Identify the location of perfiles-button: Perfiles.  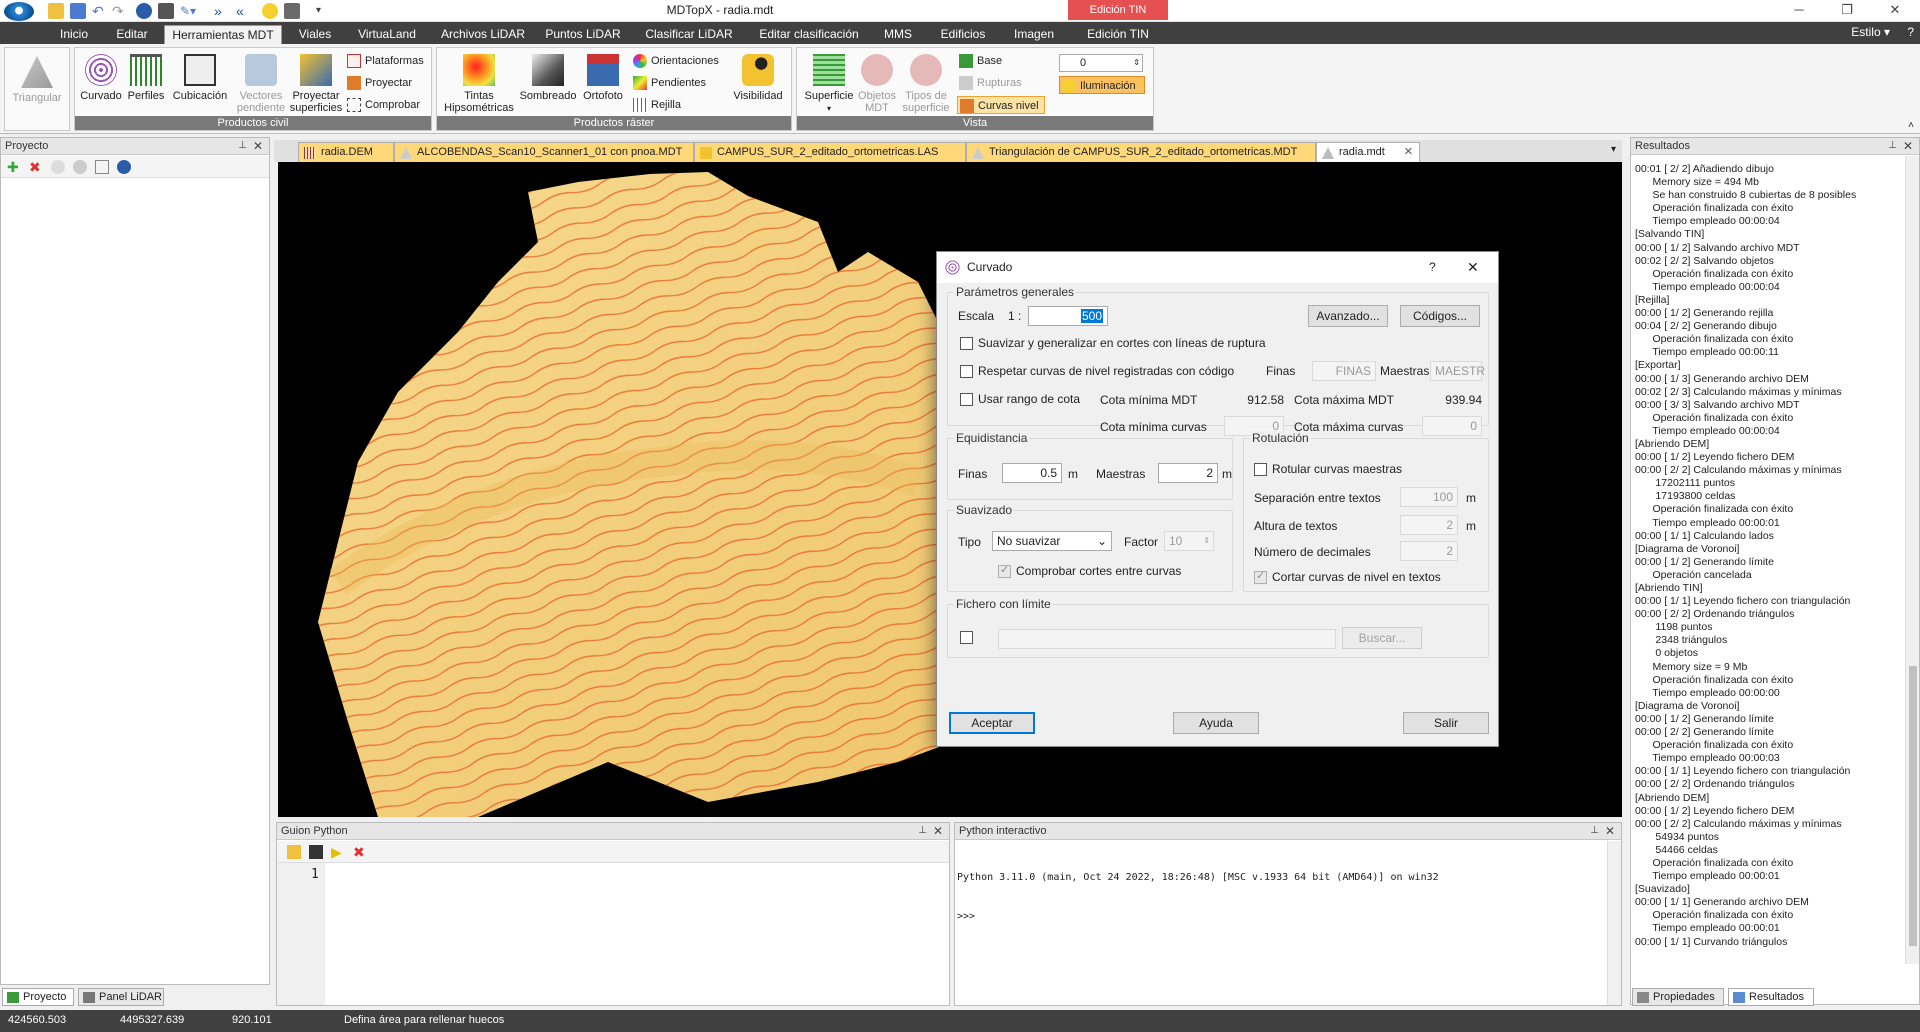
(146, 78).